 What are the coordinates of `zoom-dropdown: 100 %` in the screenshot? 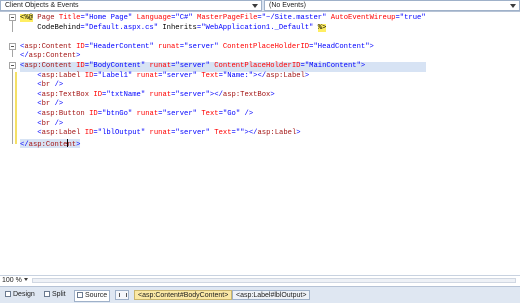 It's located at (15, 281).